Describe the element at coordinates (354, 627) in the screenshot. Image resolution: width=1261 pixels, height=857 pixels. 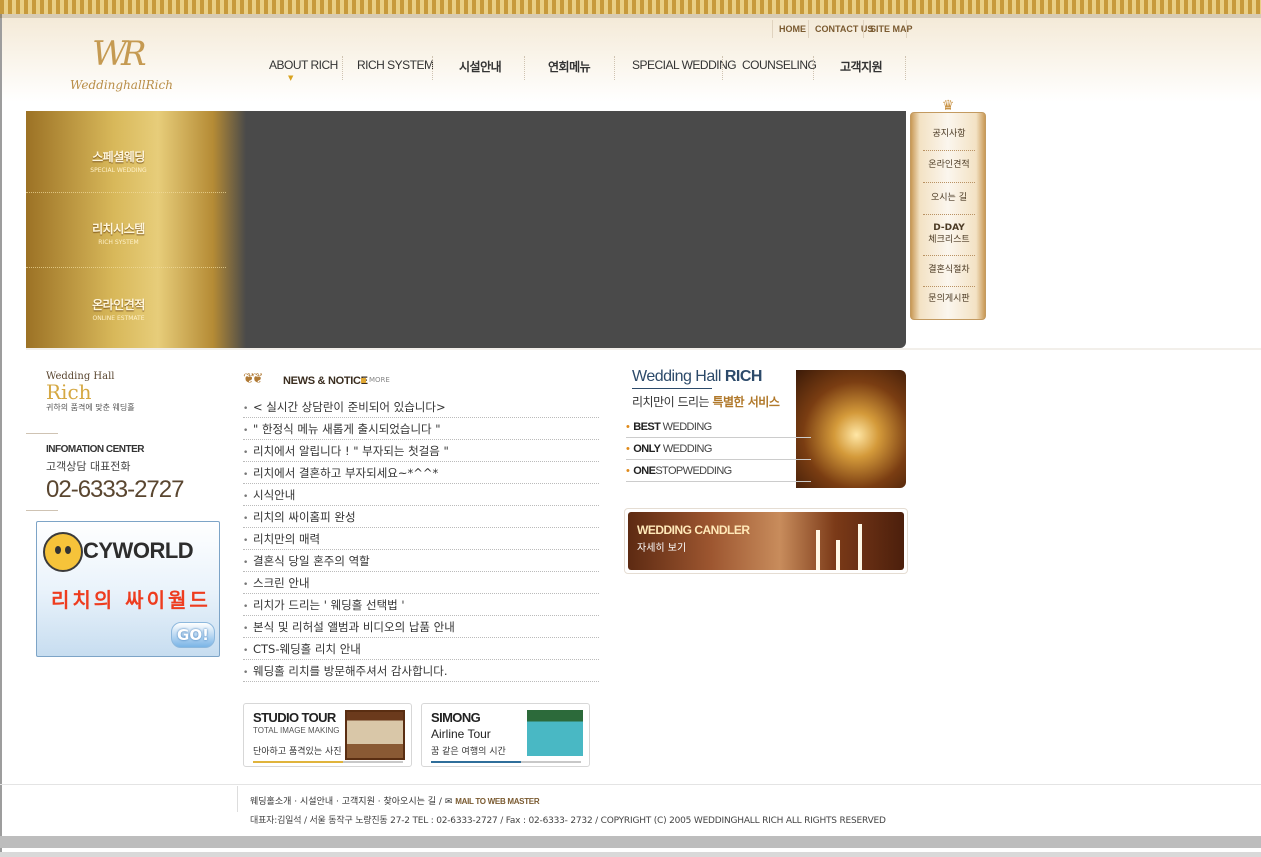
I see `news-item-text: 본식 및 리허설 앨범과 비디오의 납품 안내` at that location.